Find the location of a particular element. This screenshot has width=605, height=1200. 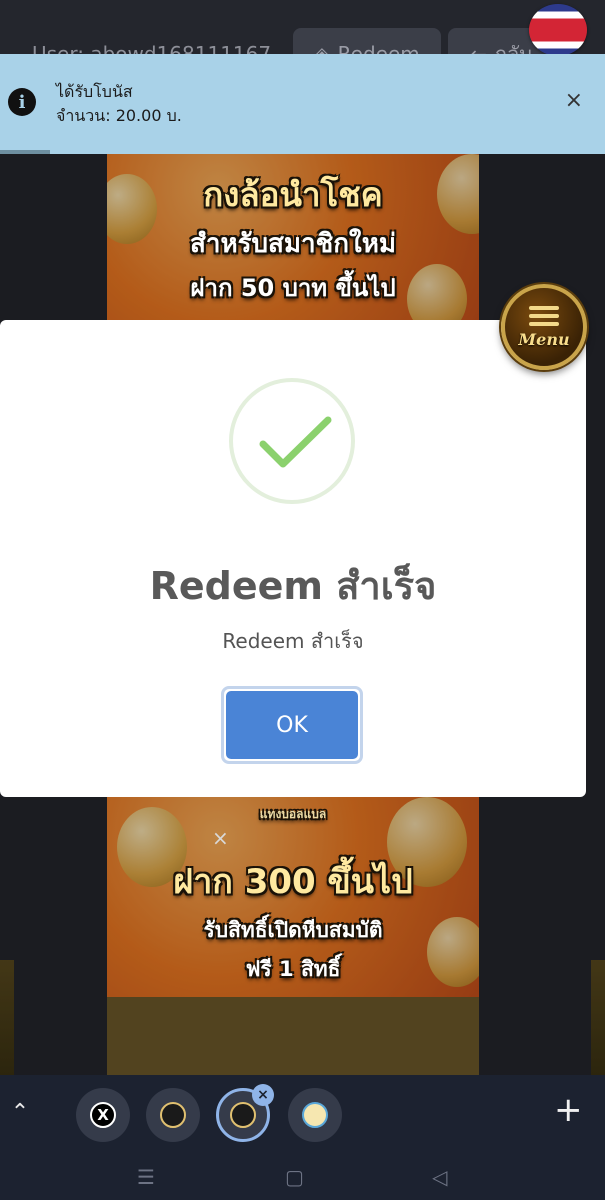

dialog-title: Redeem สำเร็จ is located at coordinates (293, 586).